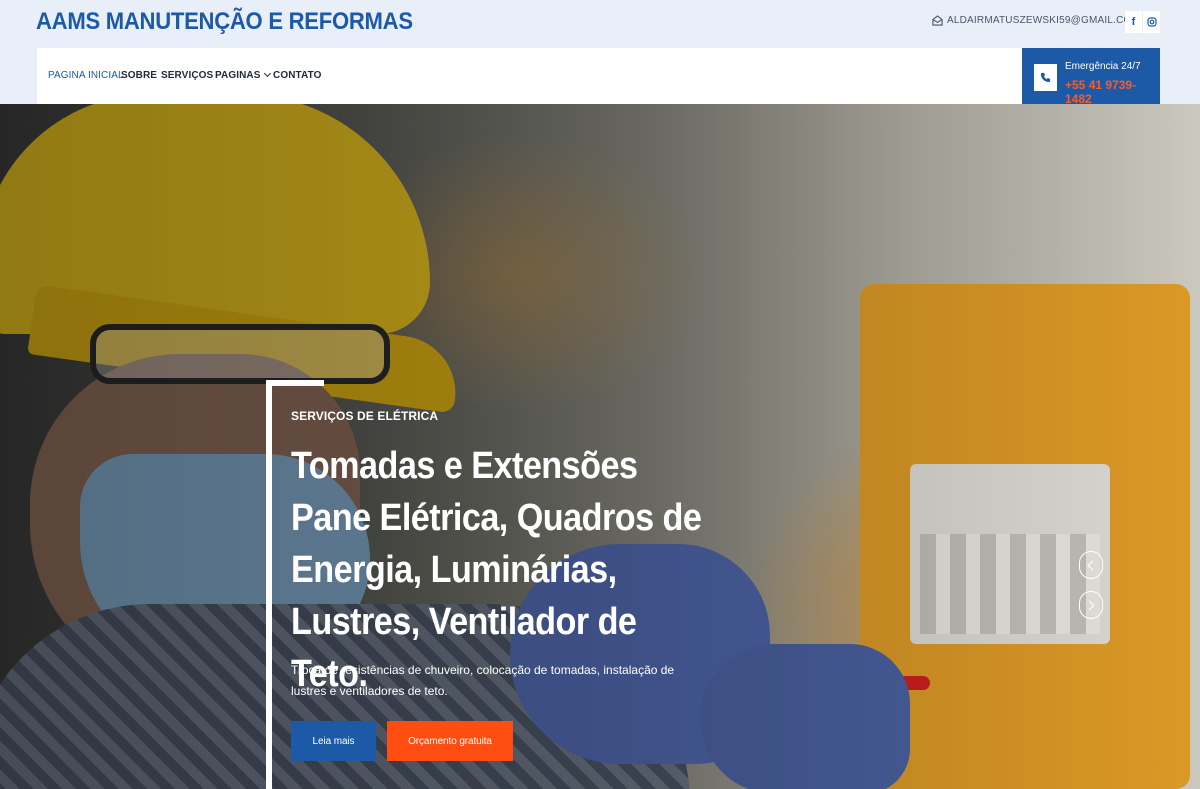  I want to click on nav-item-contact: CONTATO, so click(297, 75).